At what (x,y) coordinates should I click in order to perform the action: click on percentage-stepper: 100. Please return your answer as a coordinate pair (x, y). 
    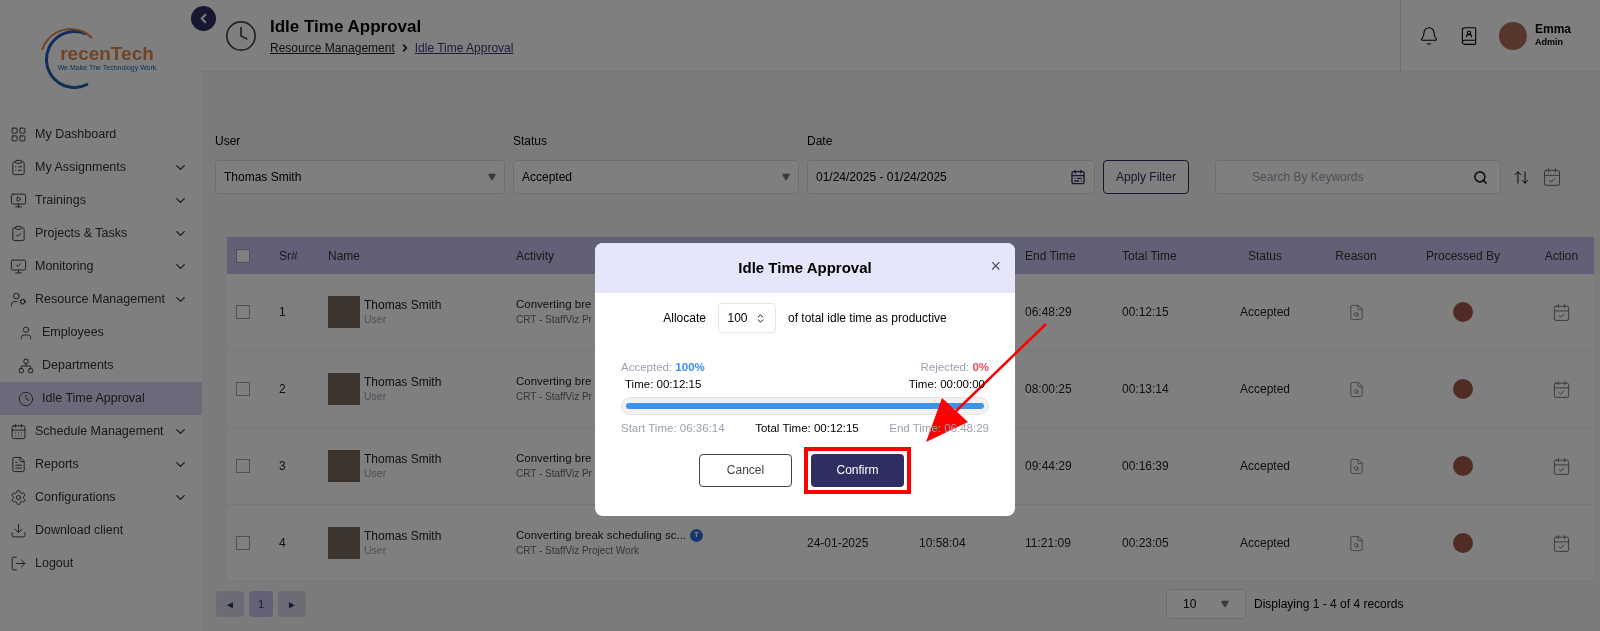
    Looking at the image, I should click on (746, 318).